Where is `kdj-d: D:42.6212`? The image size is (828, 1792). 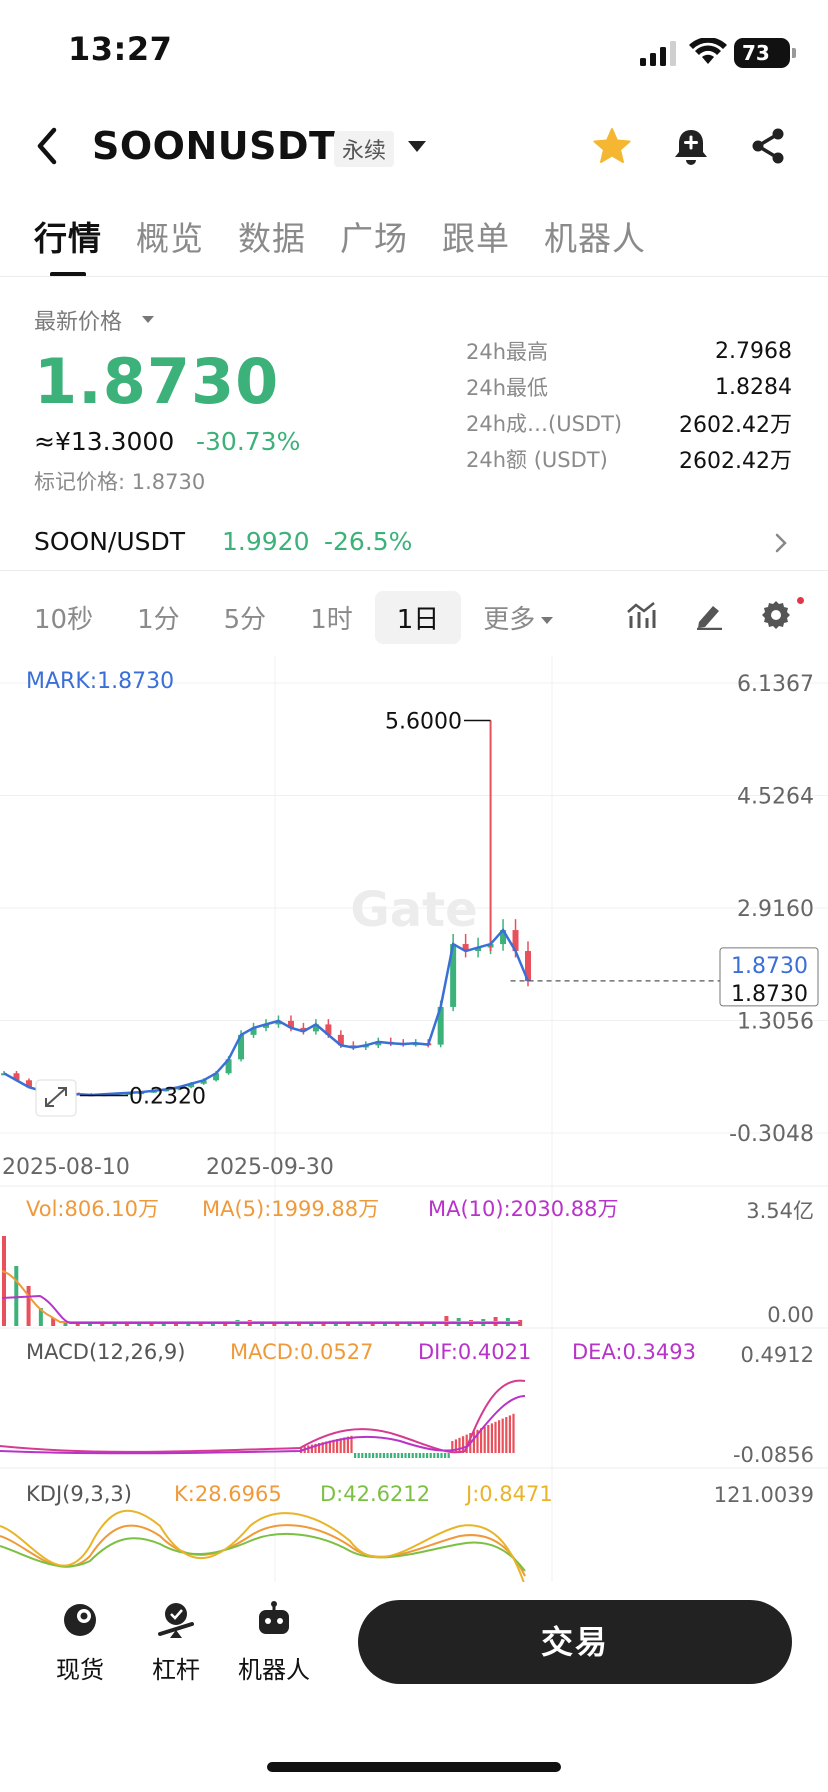
kdj-d: D:42.6212 is located at coordinates (375, 1494).